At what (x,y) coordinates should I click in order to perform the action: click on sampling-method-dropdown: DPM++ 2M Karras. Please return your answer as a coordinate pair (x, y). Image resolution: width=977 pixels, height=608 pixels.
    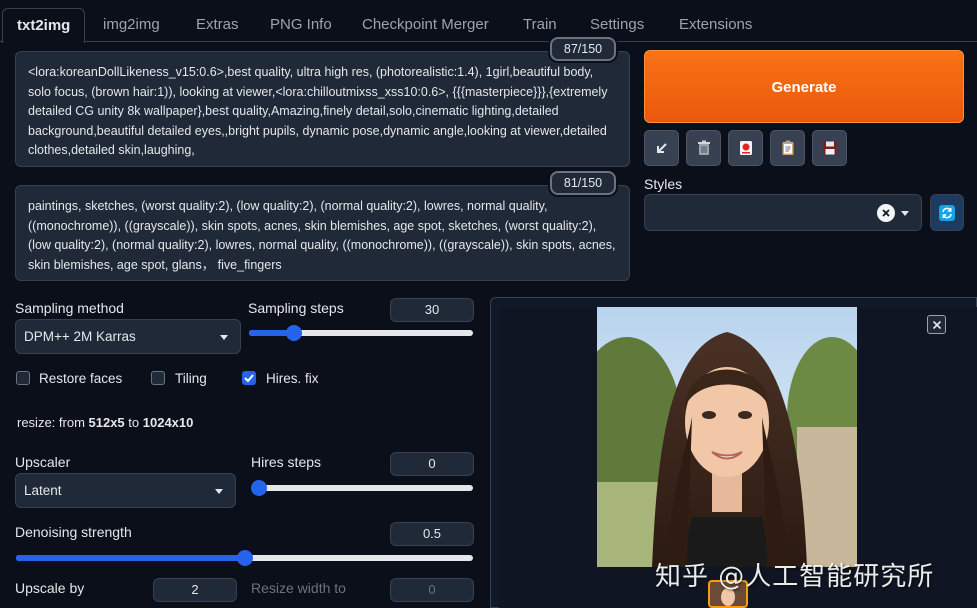
    Looking at the image, I should click on (128, 336).